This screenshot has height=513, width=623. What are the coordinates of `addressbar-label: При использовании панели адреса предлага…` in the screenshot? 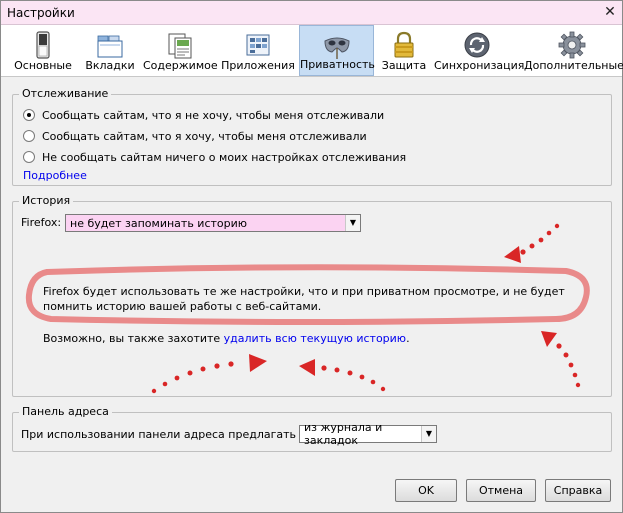 It's located at (183, 434).